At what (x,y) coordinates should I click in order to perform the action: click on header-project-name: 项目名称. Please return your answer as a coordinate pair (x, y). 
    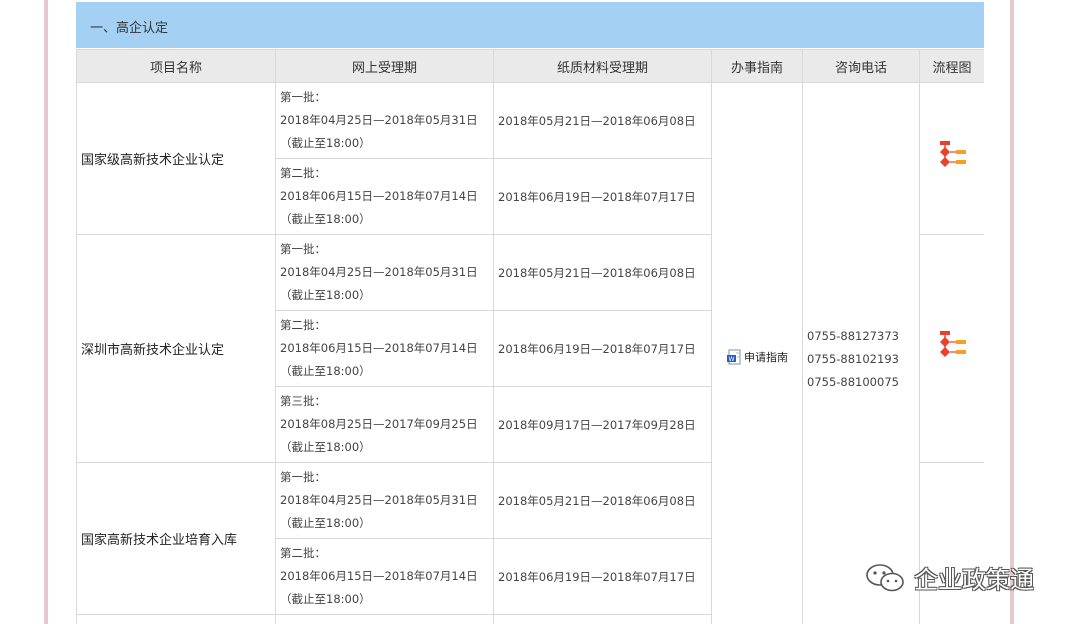
    Looking at the image, I should click on (176, 66).